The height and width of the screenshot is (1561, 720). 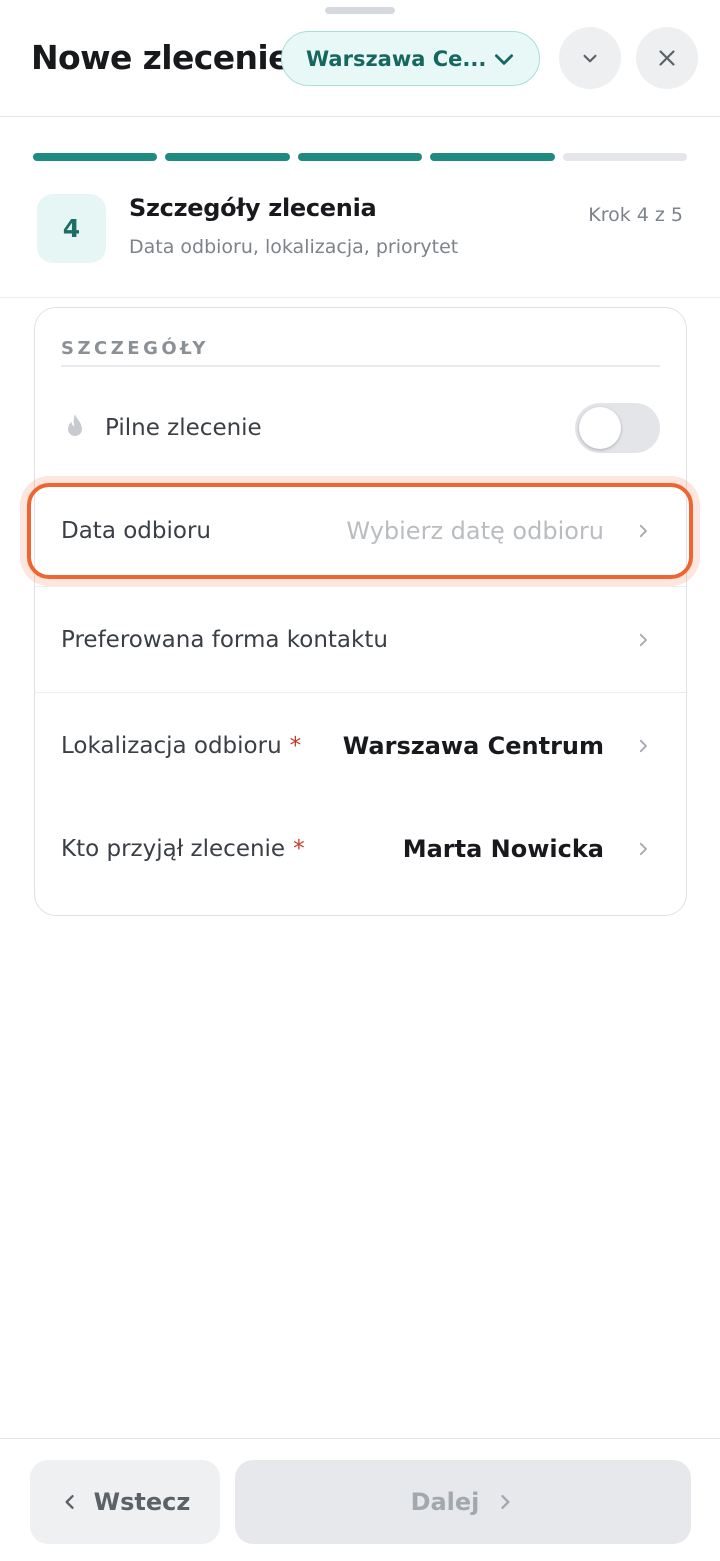 I want to click on close-icon, so click(x=667, y=58).